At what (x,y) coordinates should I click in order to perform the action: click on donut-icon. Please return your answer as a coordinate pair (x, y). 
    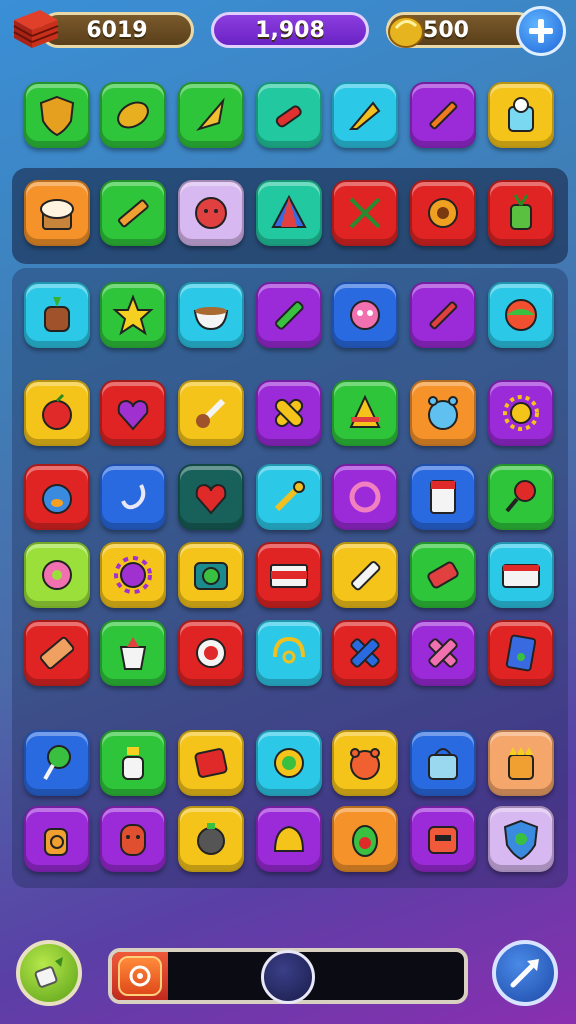
    Looking at the image, I should click on (57, 575).